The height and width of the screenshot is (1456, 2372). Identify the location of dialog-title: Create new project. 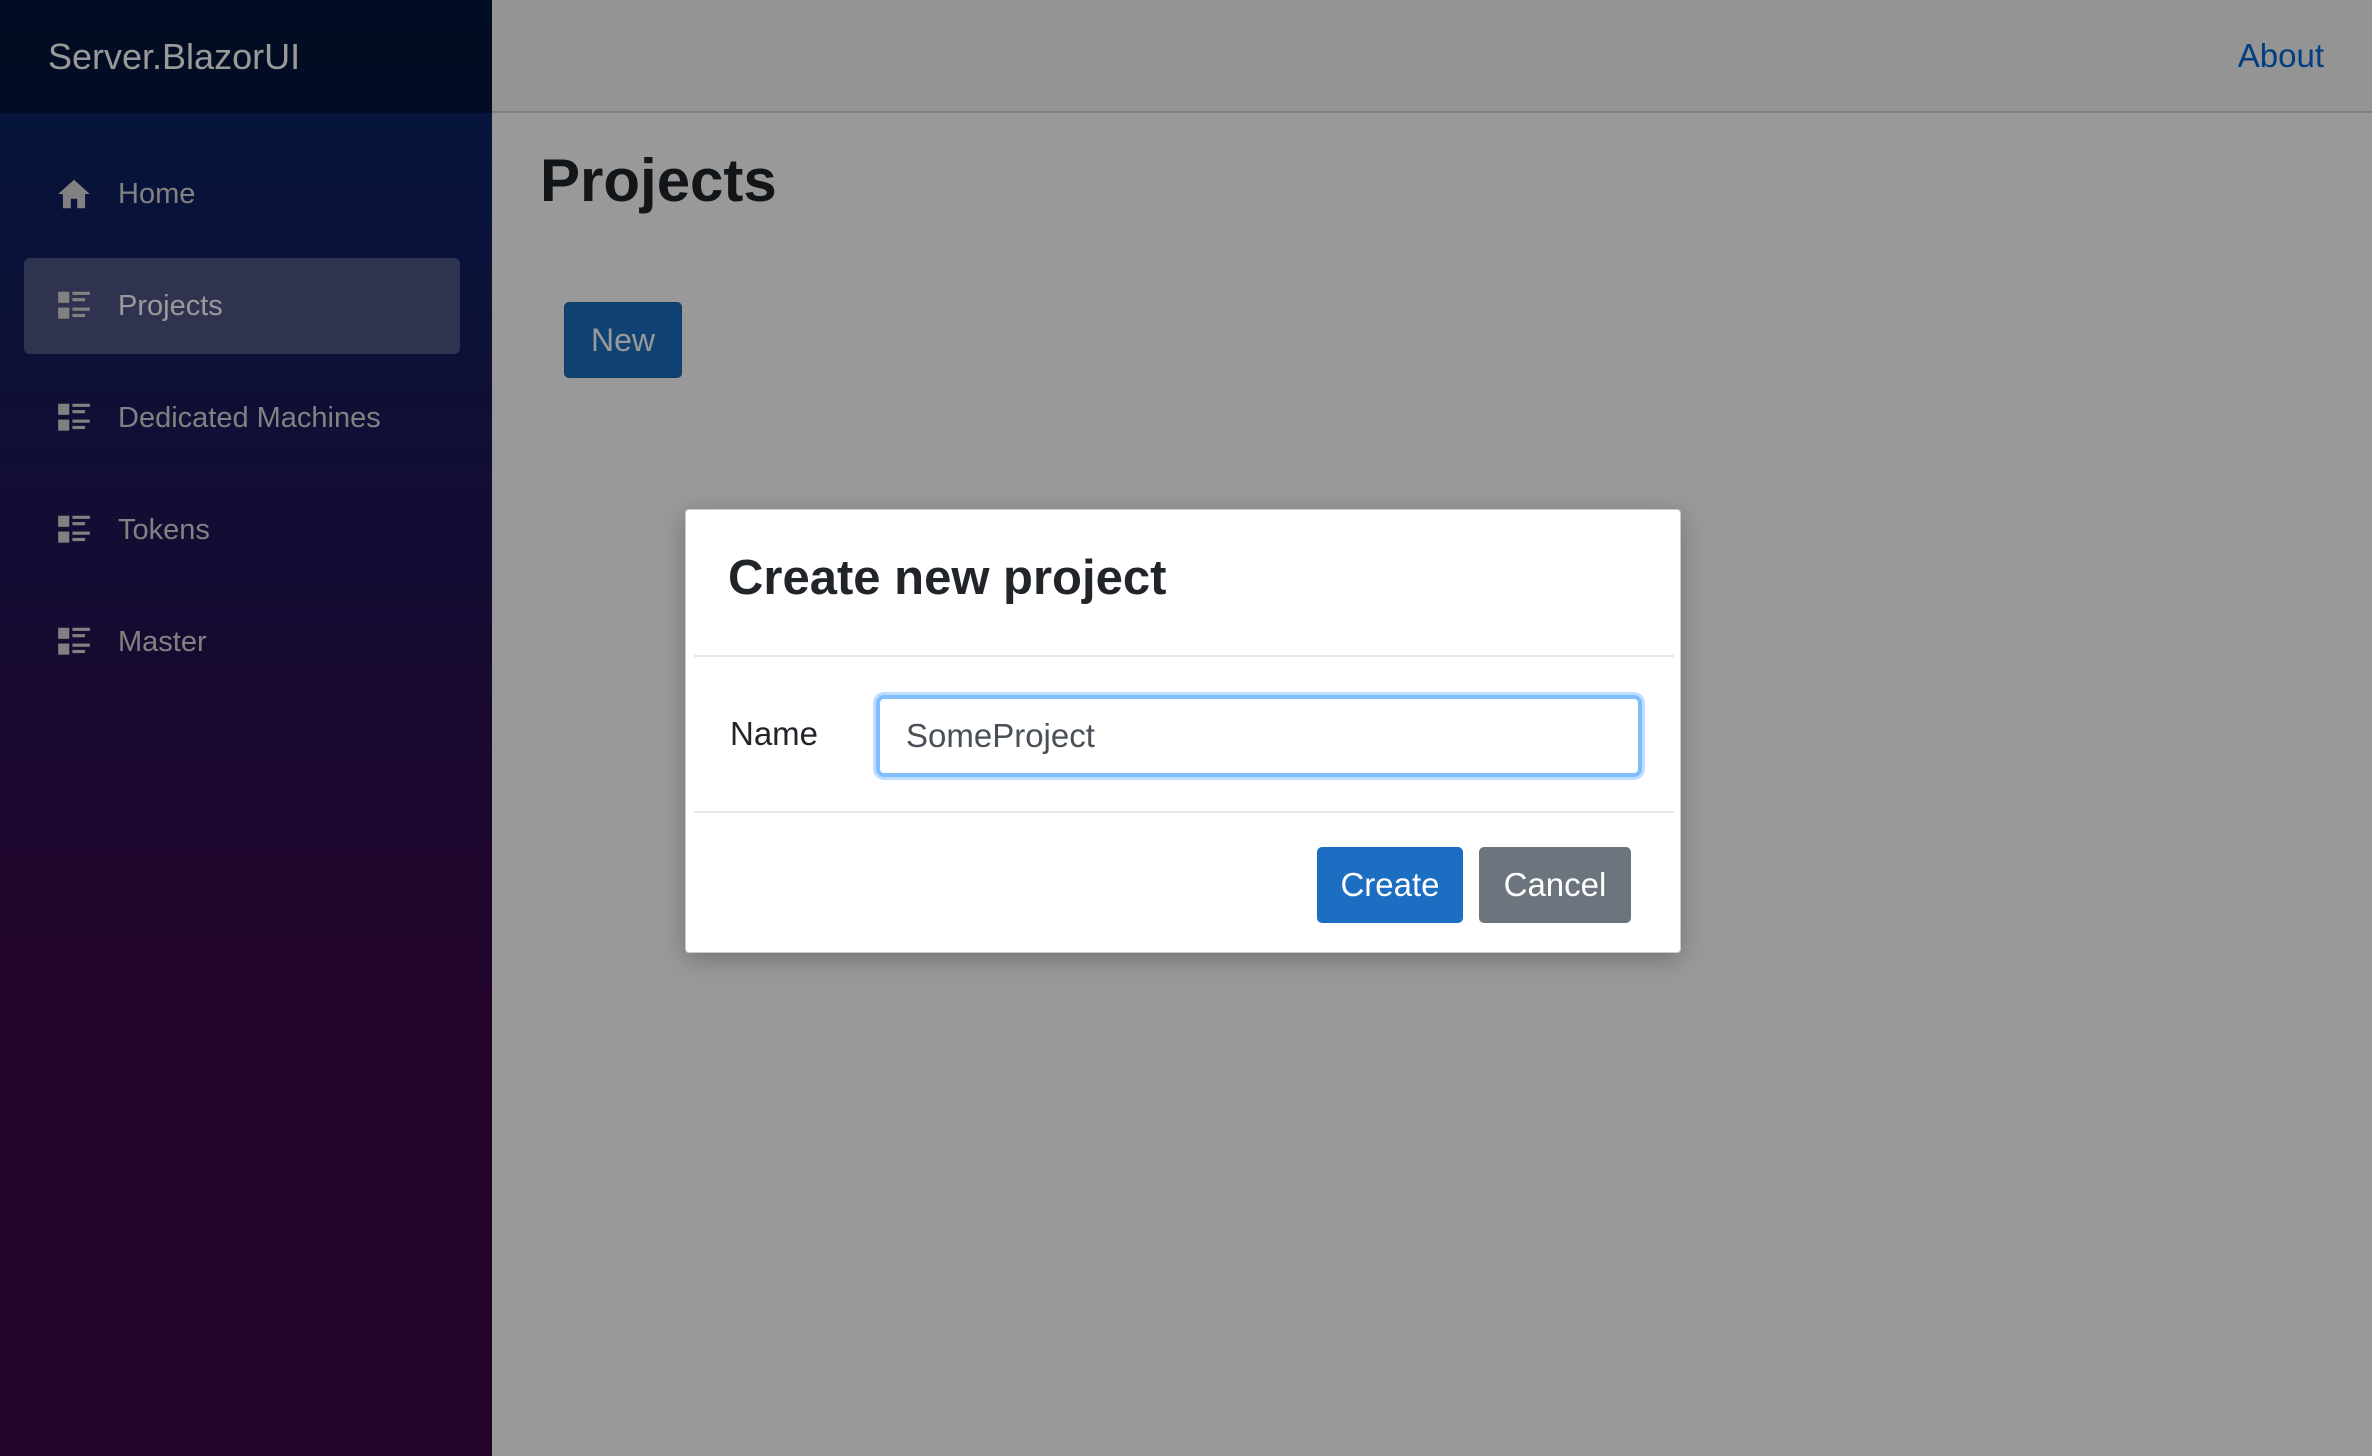
(947, 578).